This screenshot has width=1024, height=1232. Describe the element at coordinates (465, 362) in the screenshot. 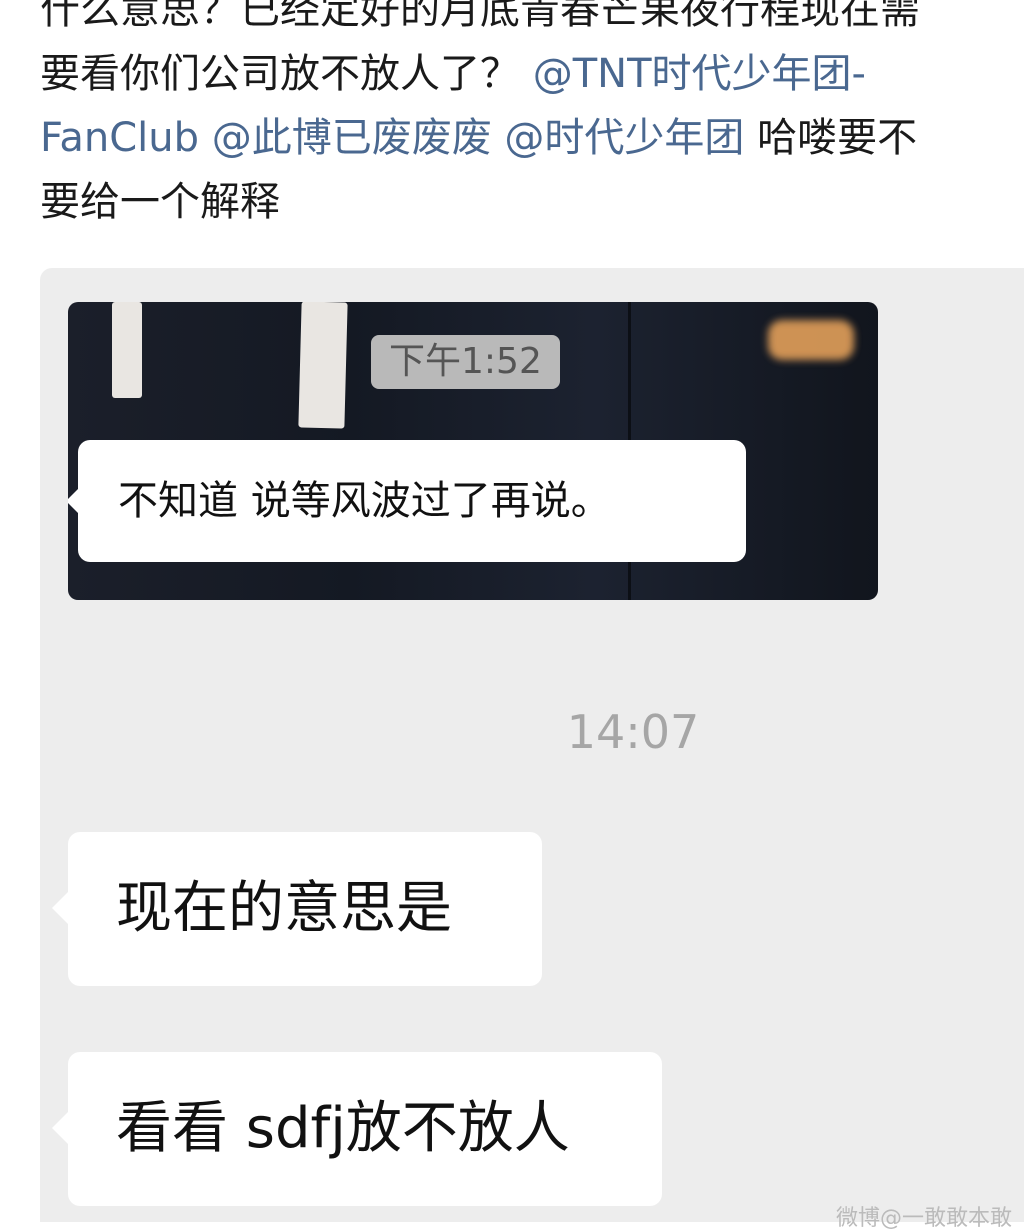

I see `photo-timestamp: 下午1:52` at that location.